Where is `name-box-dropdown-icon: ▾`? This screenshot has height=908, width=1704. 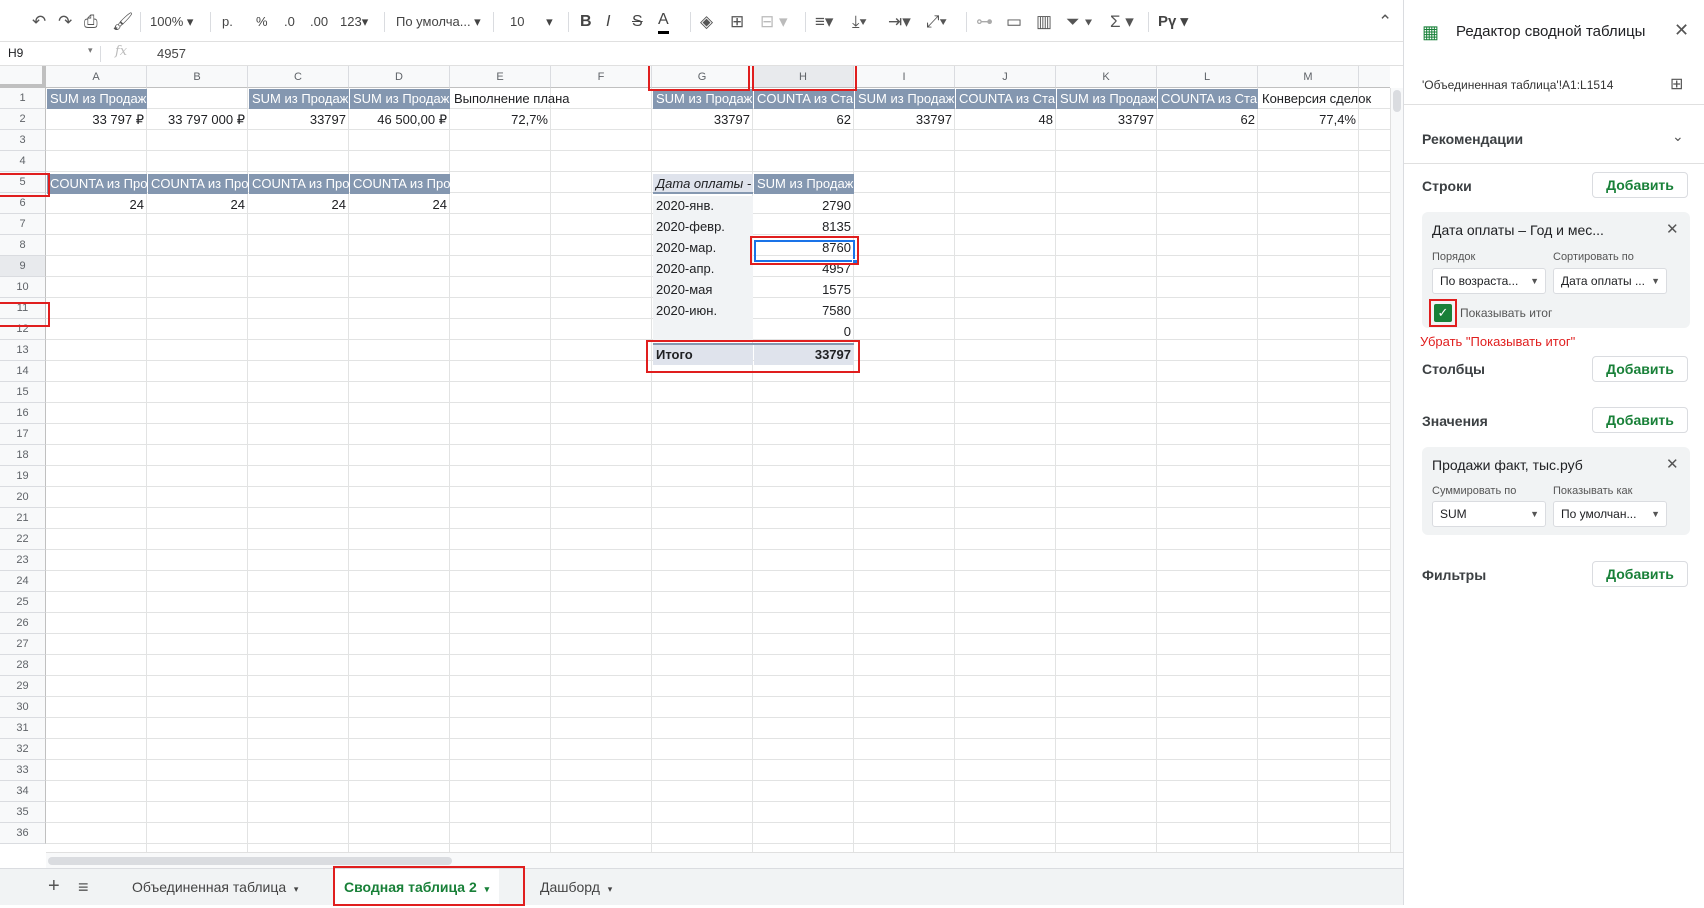
name-box-dropdown-icon: ▾ is located at coordinates (90, 50).